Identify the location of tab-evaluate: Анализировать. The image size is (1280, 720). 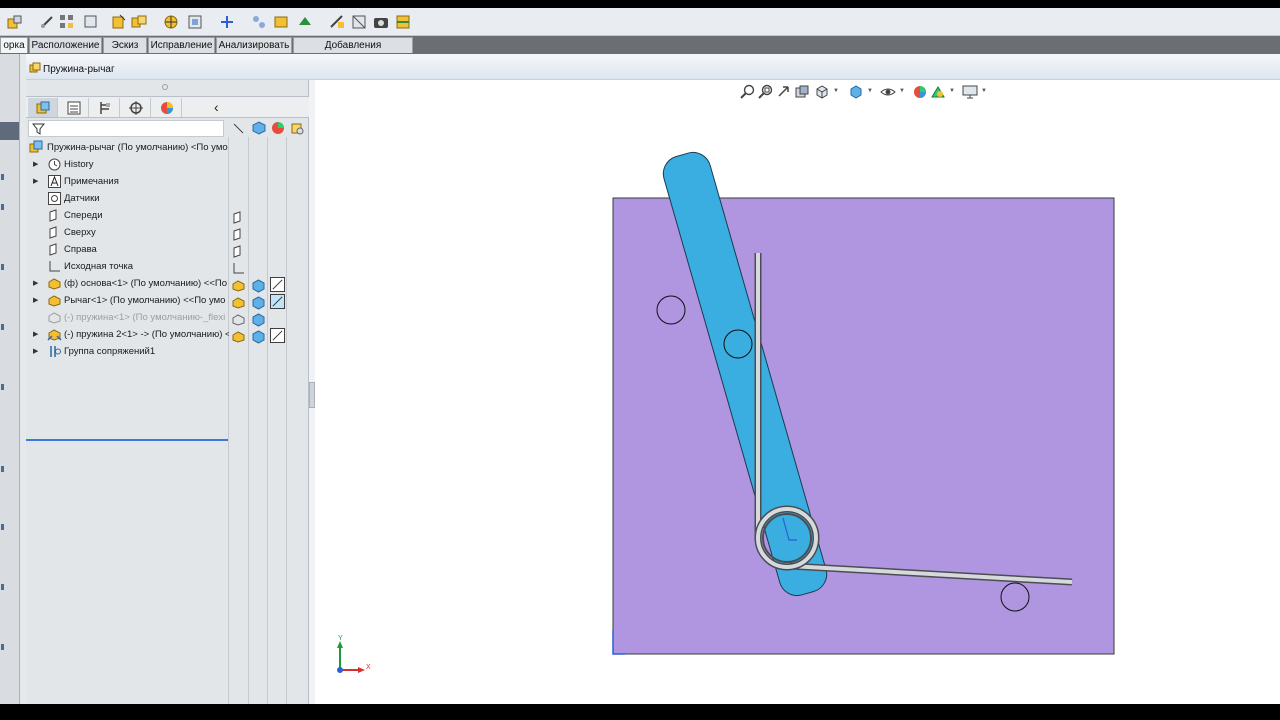
(254, 45).